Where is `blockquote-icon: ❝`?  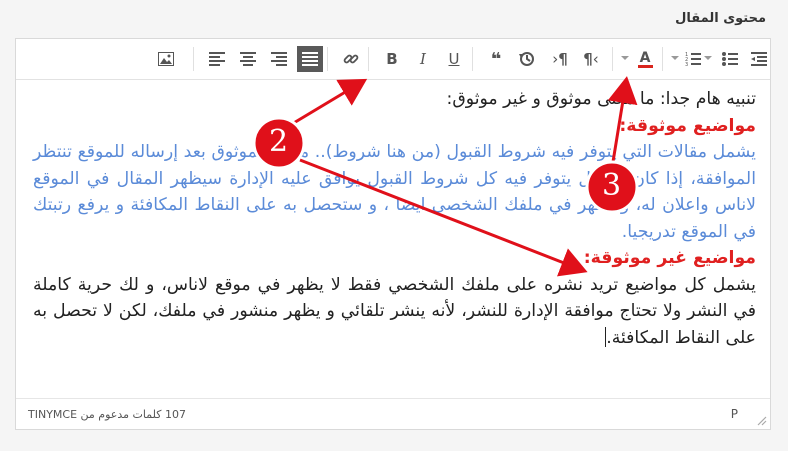
blockquote-icon: ❝ is located at coordinates (496, 59).